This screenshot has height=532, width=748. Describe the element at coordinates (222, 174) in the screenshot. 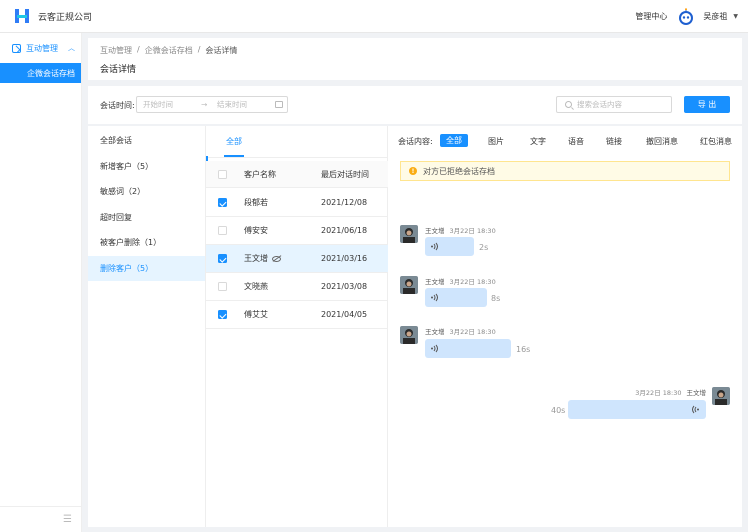

I see `select-all-checkbox` at that location.